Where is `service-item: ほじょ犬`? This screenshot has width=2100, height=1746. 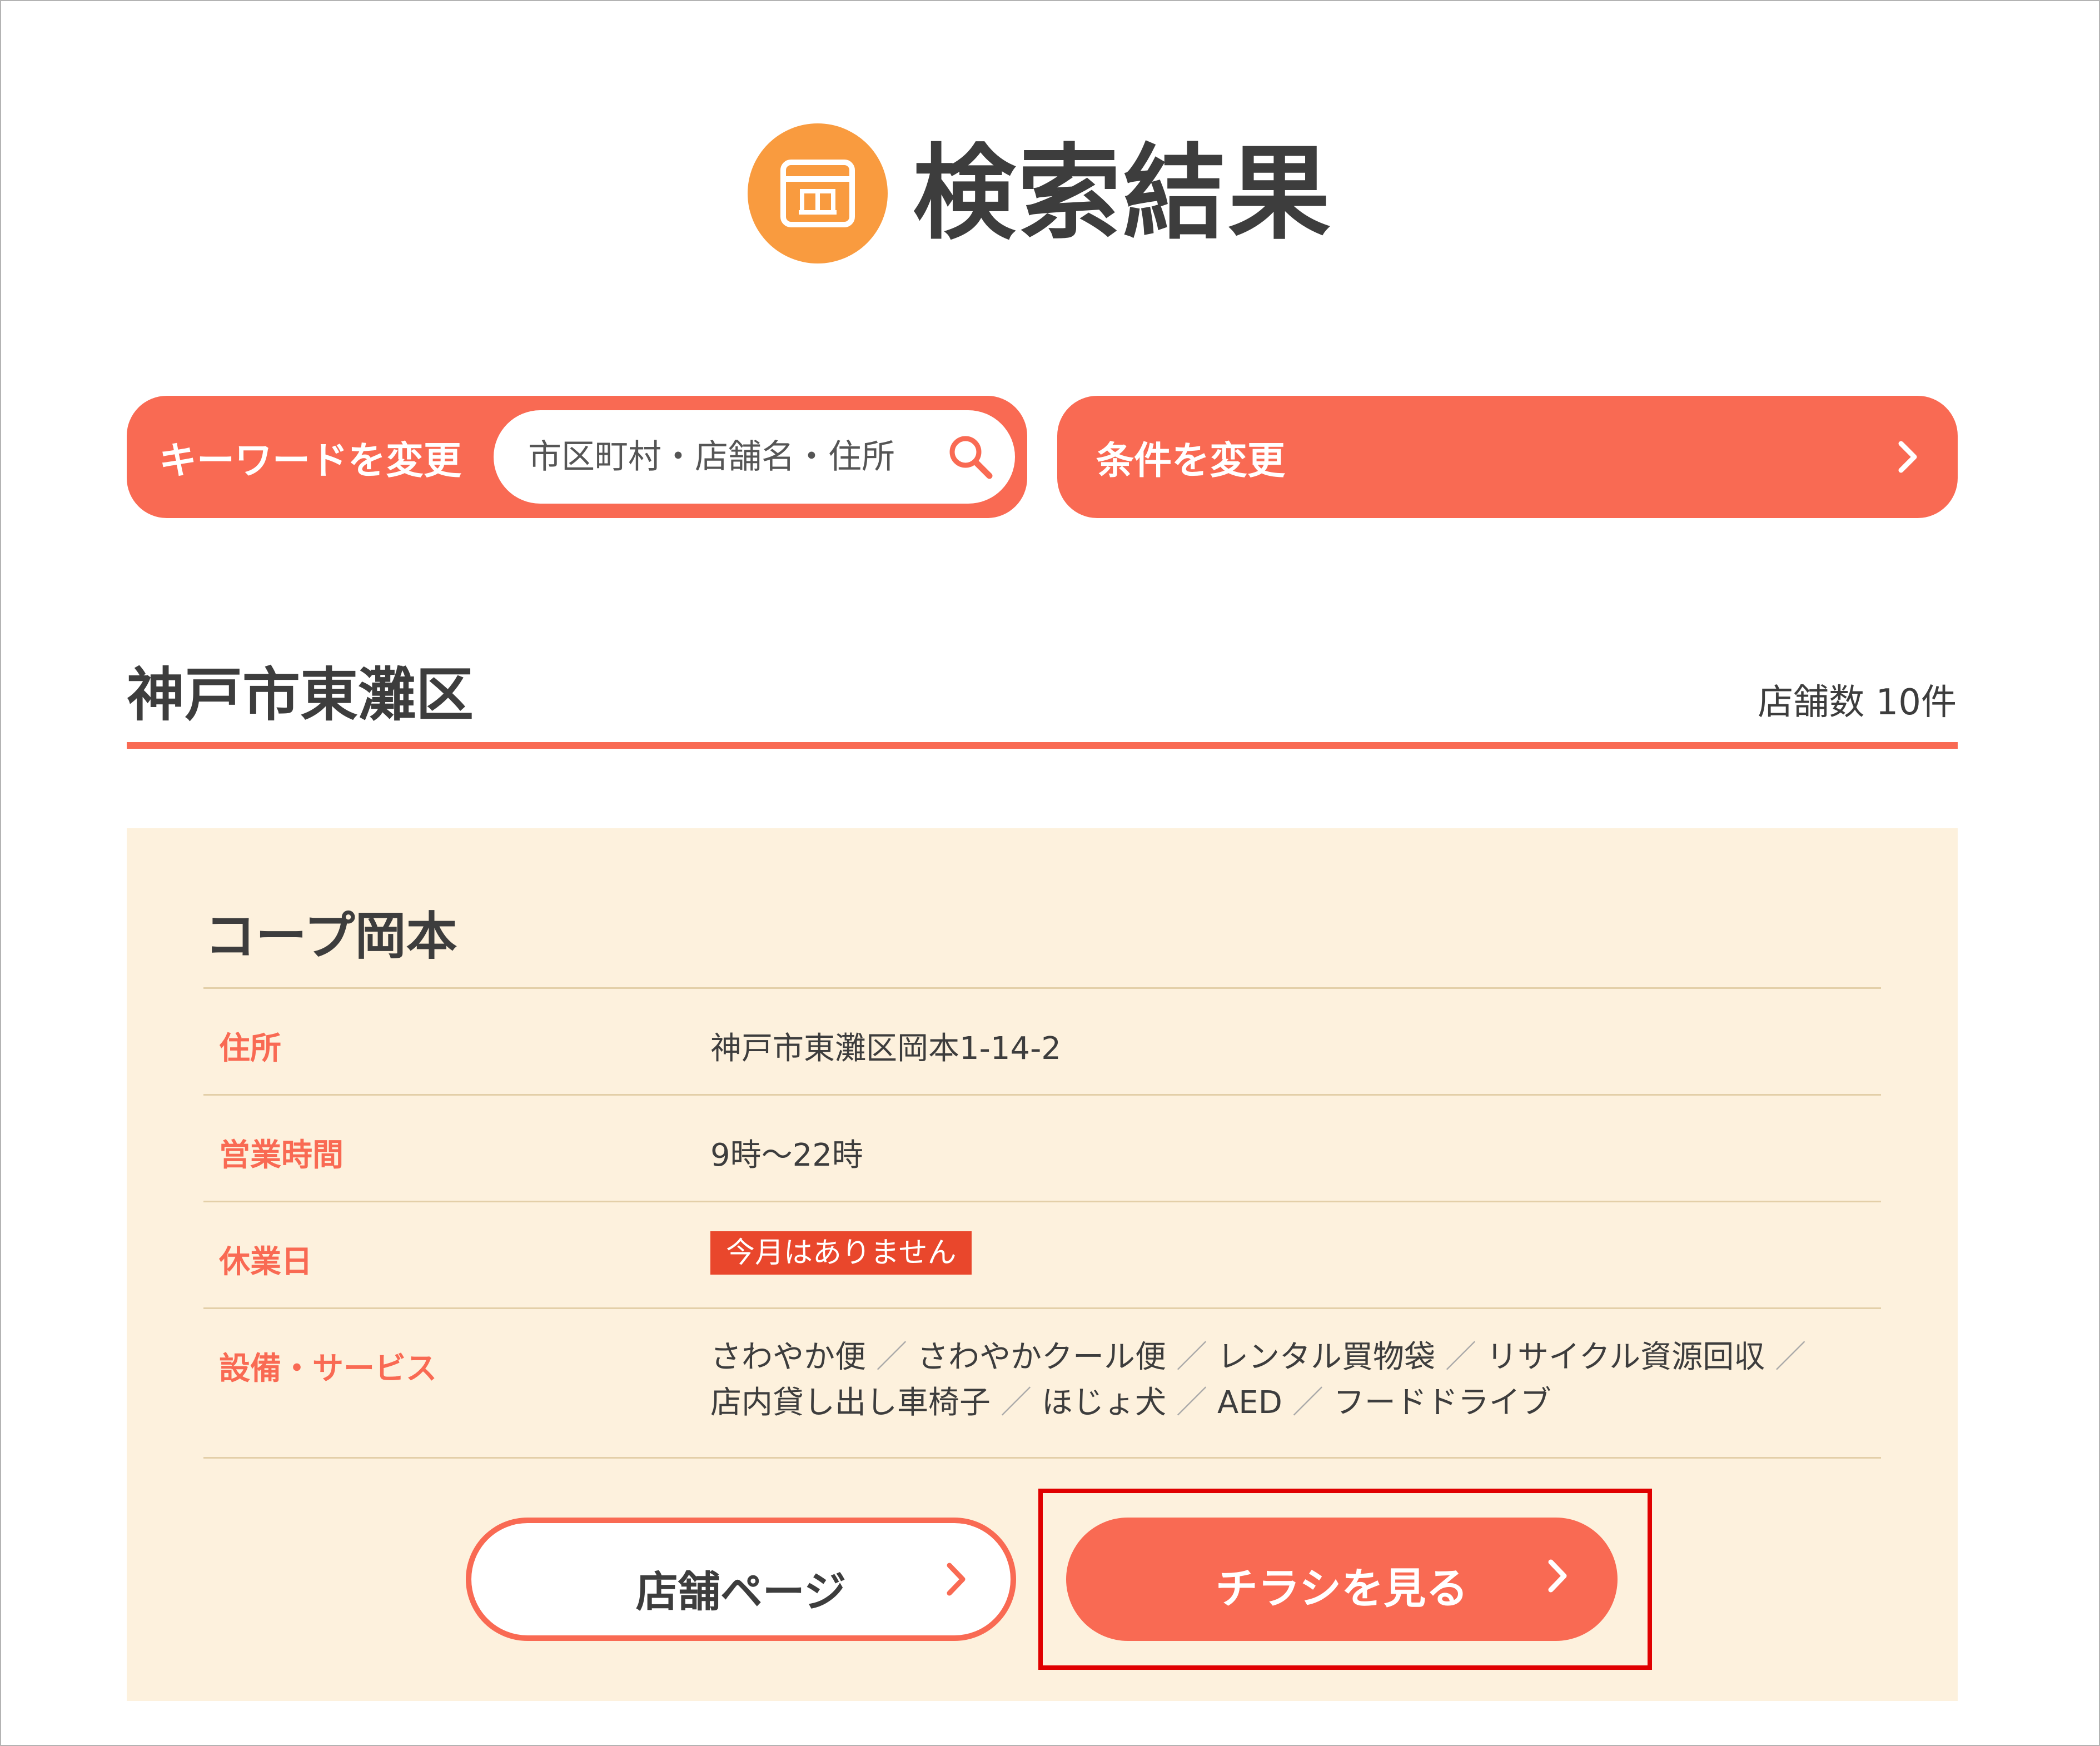
service-item: ほじょ犬 is located at coordinates (1104, 1403).